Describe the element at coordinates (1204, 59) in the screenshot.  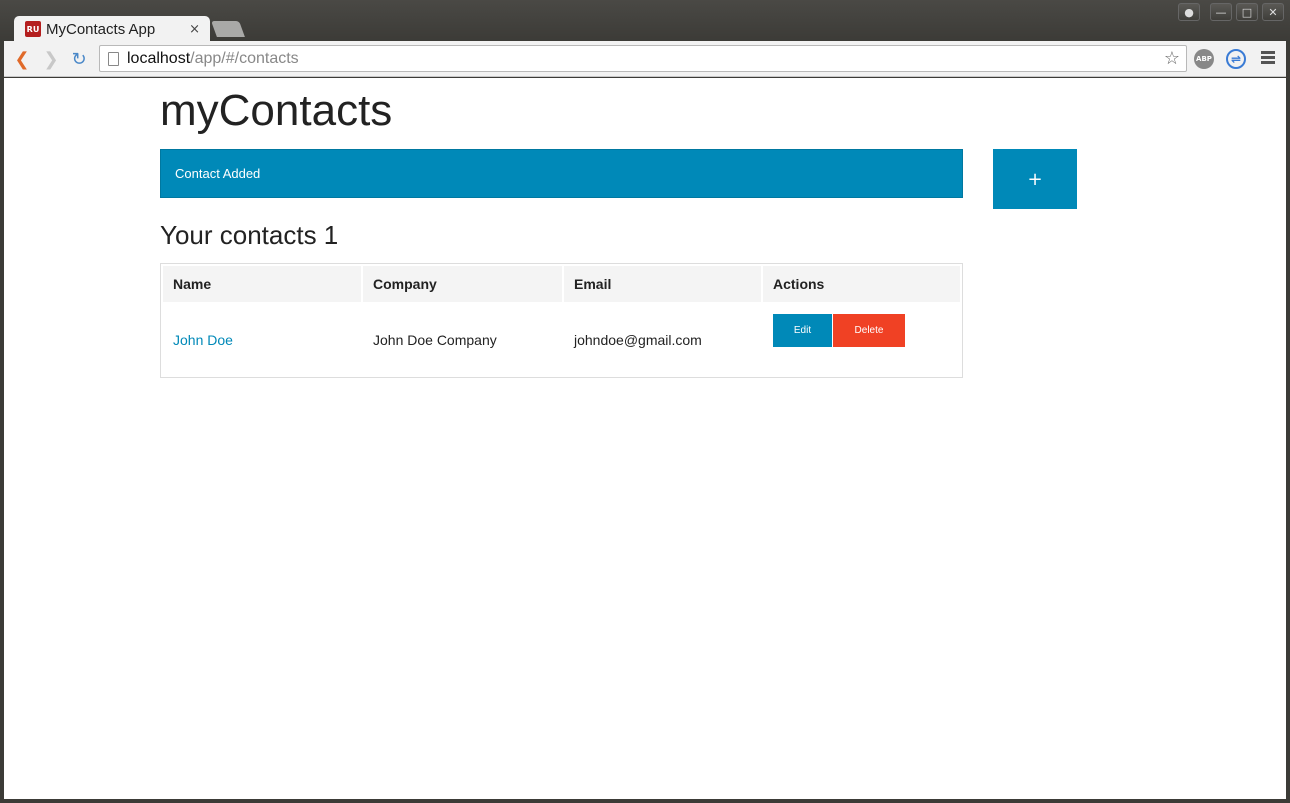
I see `adblock-icon: ABP` at that location.